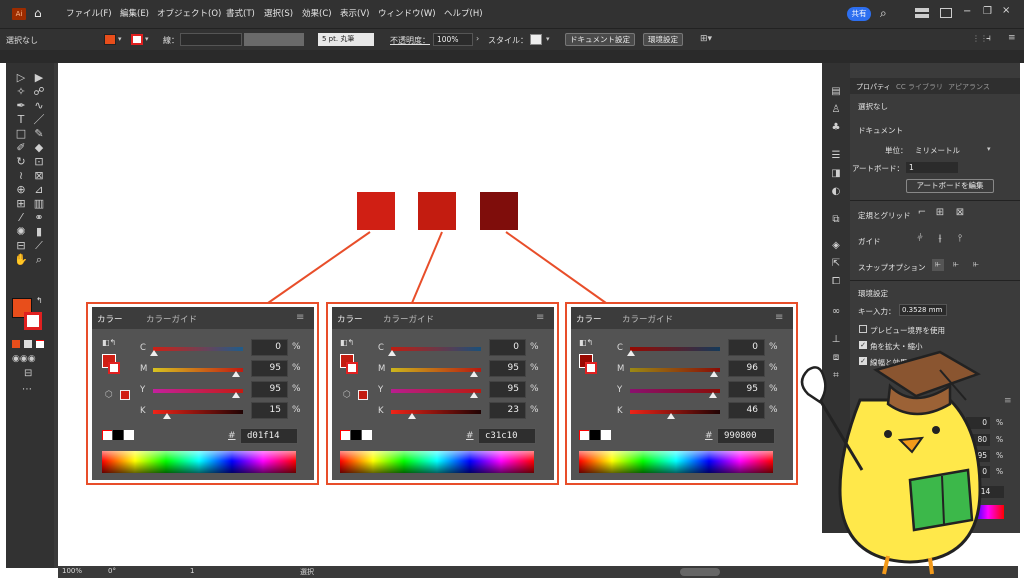 This screenshot has width=1024, height=583. I want to click on tab-appearance: アピアランス, so click(969, 87).